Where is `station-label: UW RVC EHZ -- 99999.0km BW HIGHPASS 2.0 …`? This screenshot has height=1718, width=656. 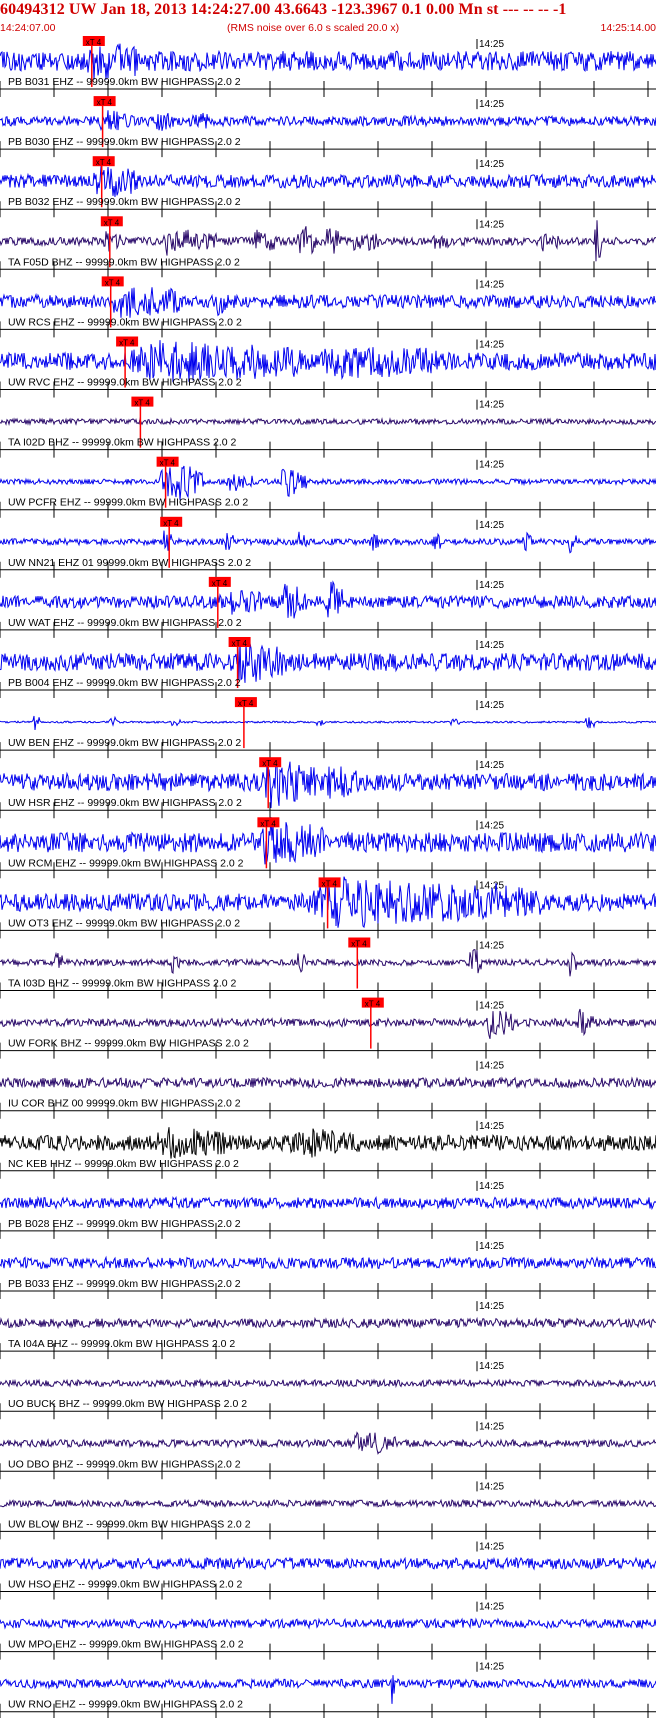
station-label: UW RVC EHZ -- 99999.0km BW HIGHPASS 2.0 … is located at coordinates (125, 383).